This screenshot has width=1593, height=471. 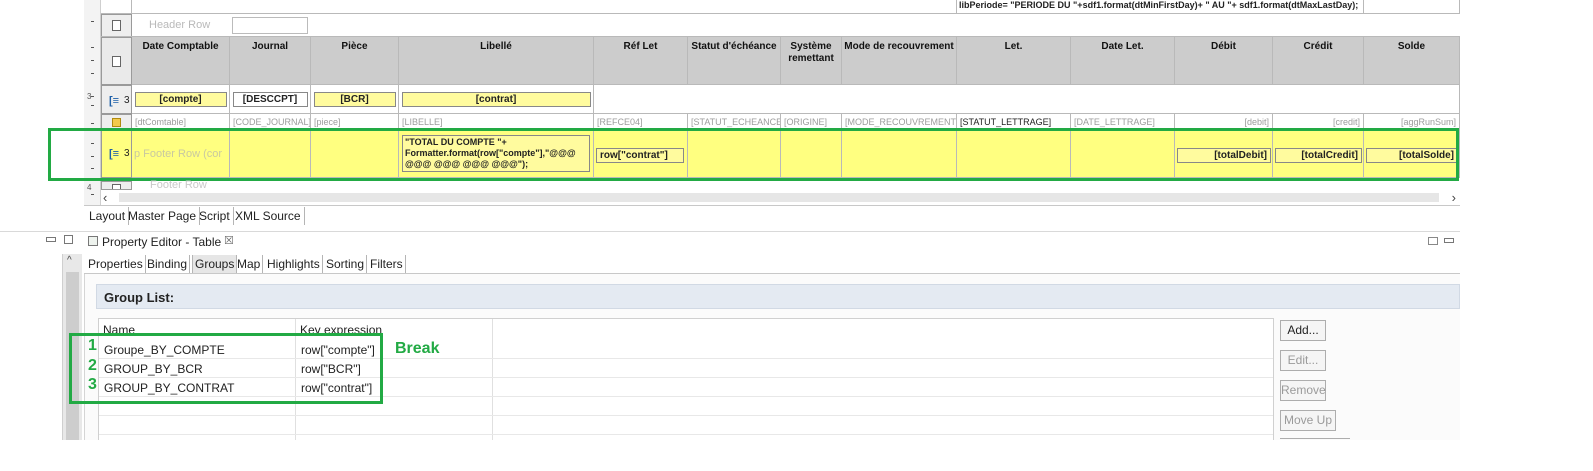 What do you see at coordinates (1303, 390) in the screenshot?
I see `remove-button: Remove` at bounding box center [1303, 390].